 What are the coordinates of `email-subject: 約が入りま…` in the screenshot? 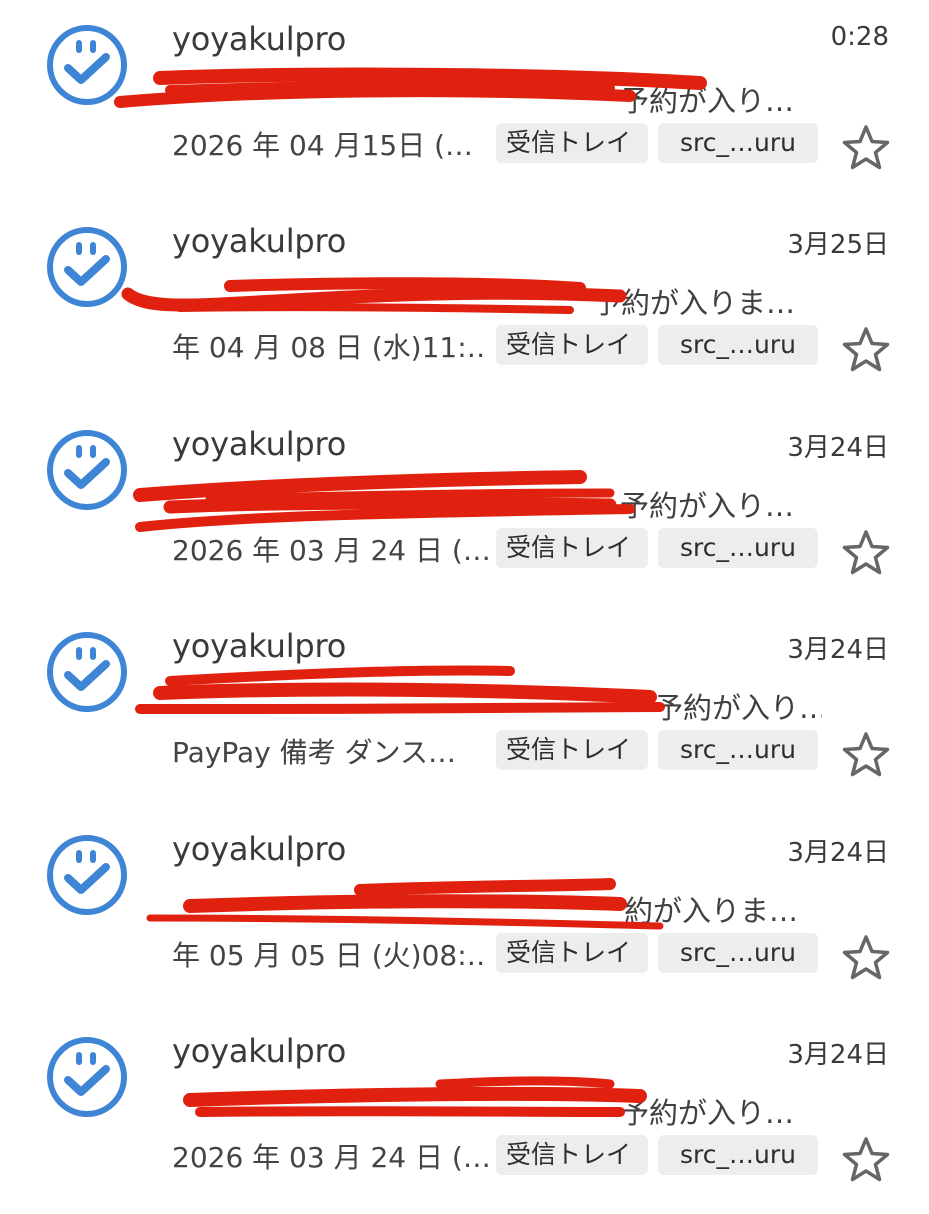 It's located at (497, 909).